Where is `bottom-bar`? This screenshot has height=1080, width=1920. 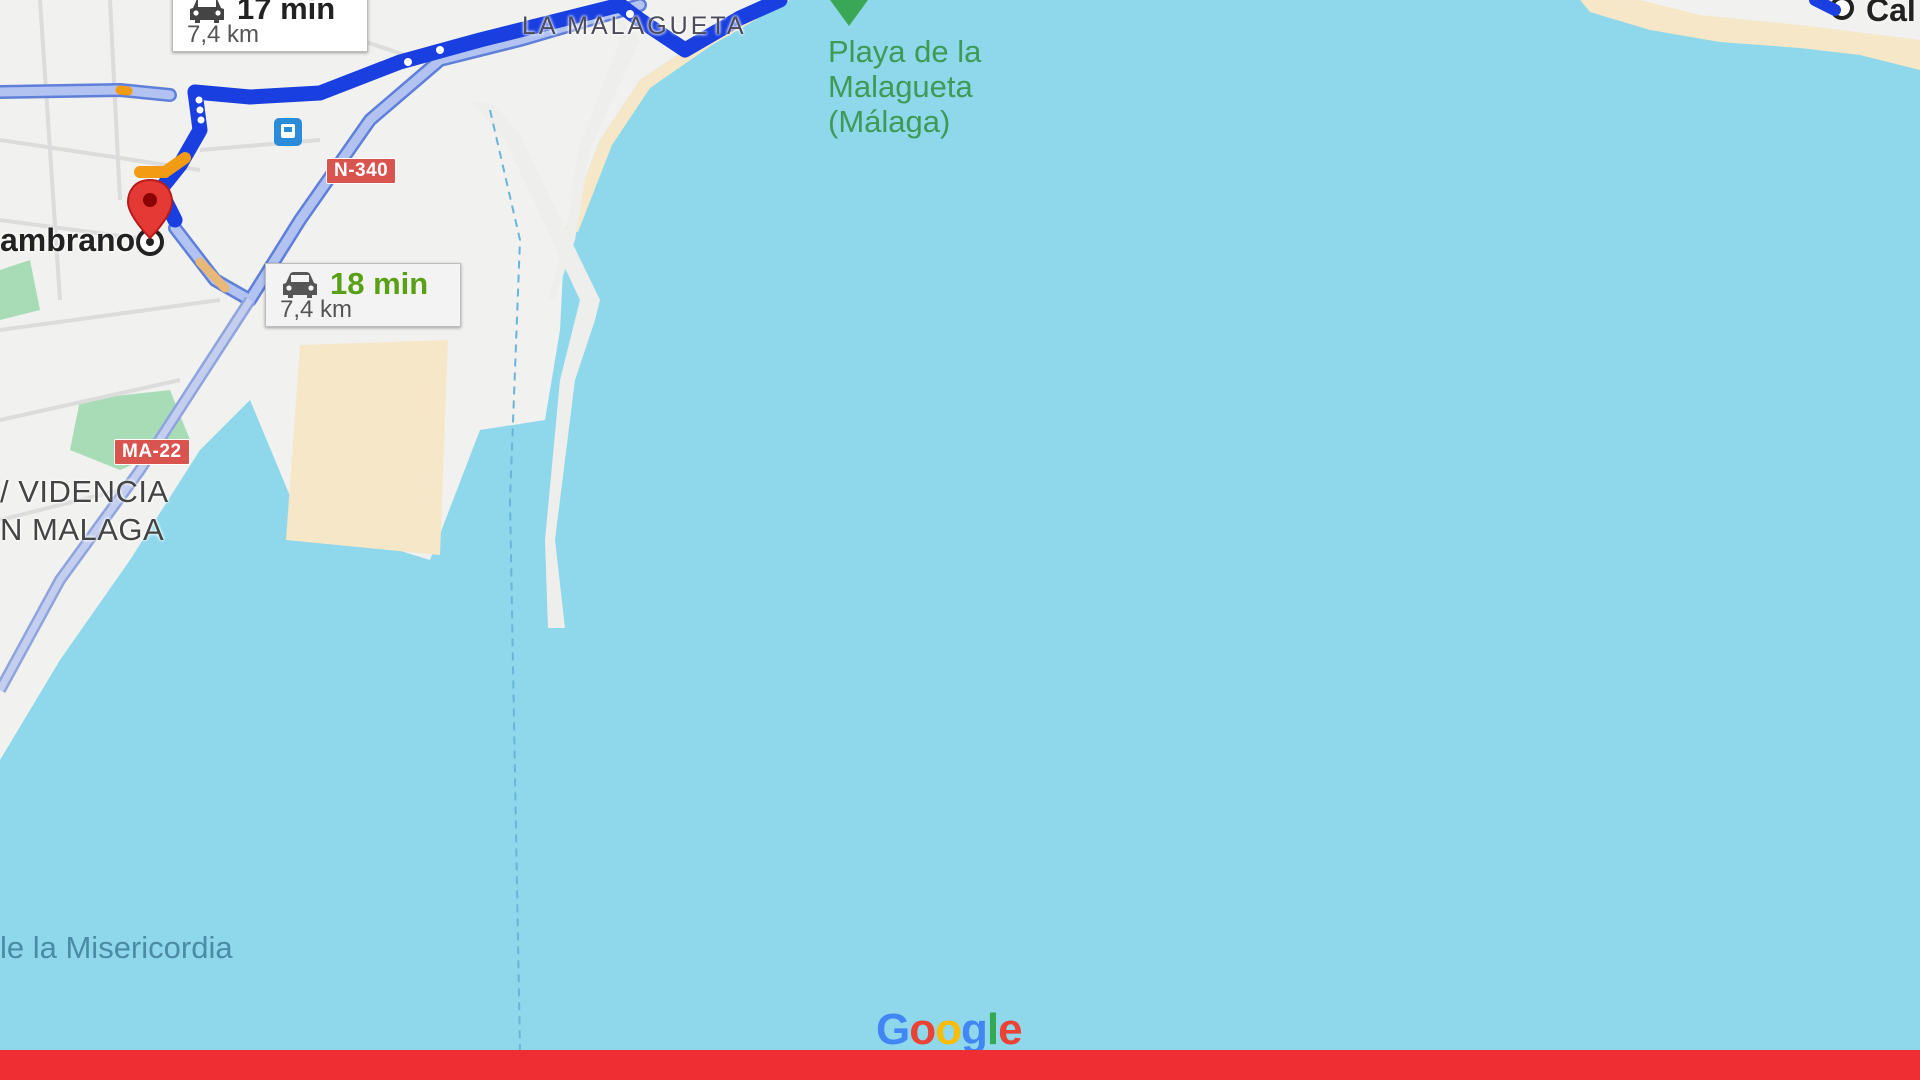
bottom-bar is located at coordinates (960, 1065).